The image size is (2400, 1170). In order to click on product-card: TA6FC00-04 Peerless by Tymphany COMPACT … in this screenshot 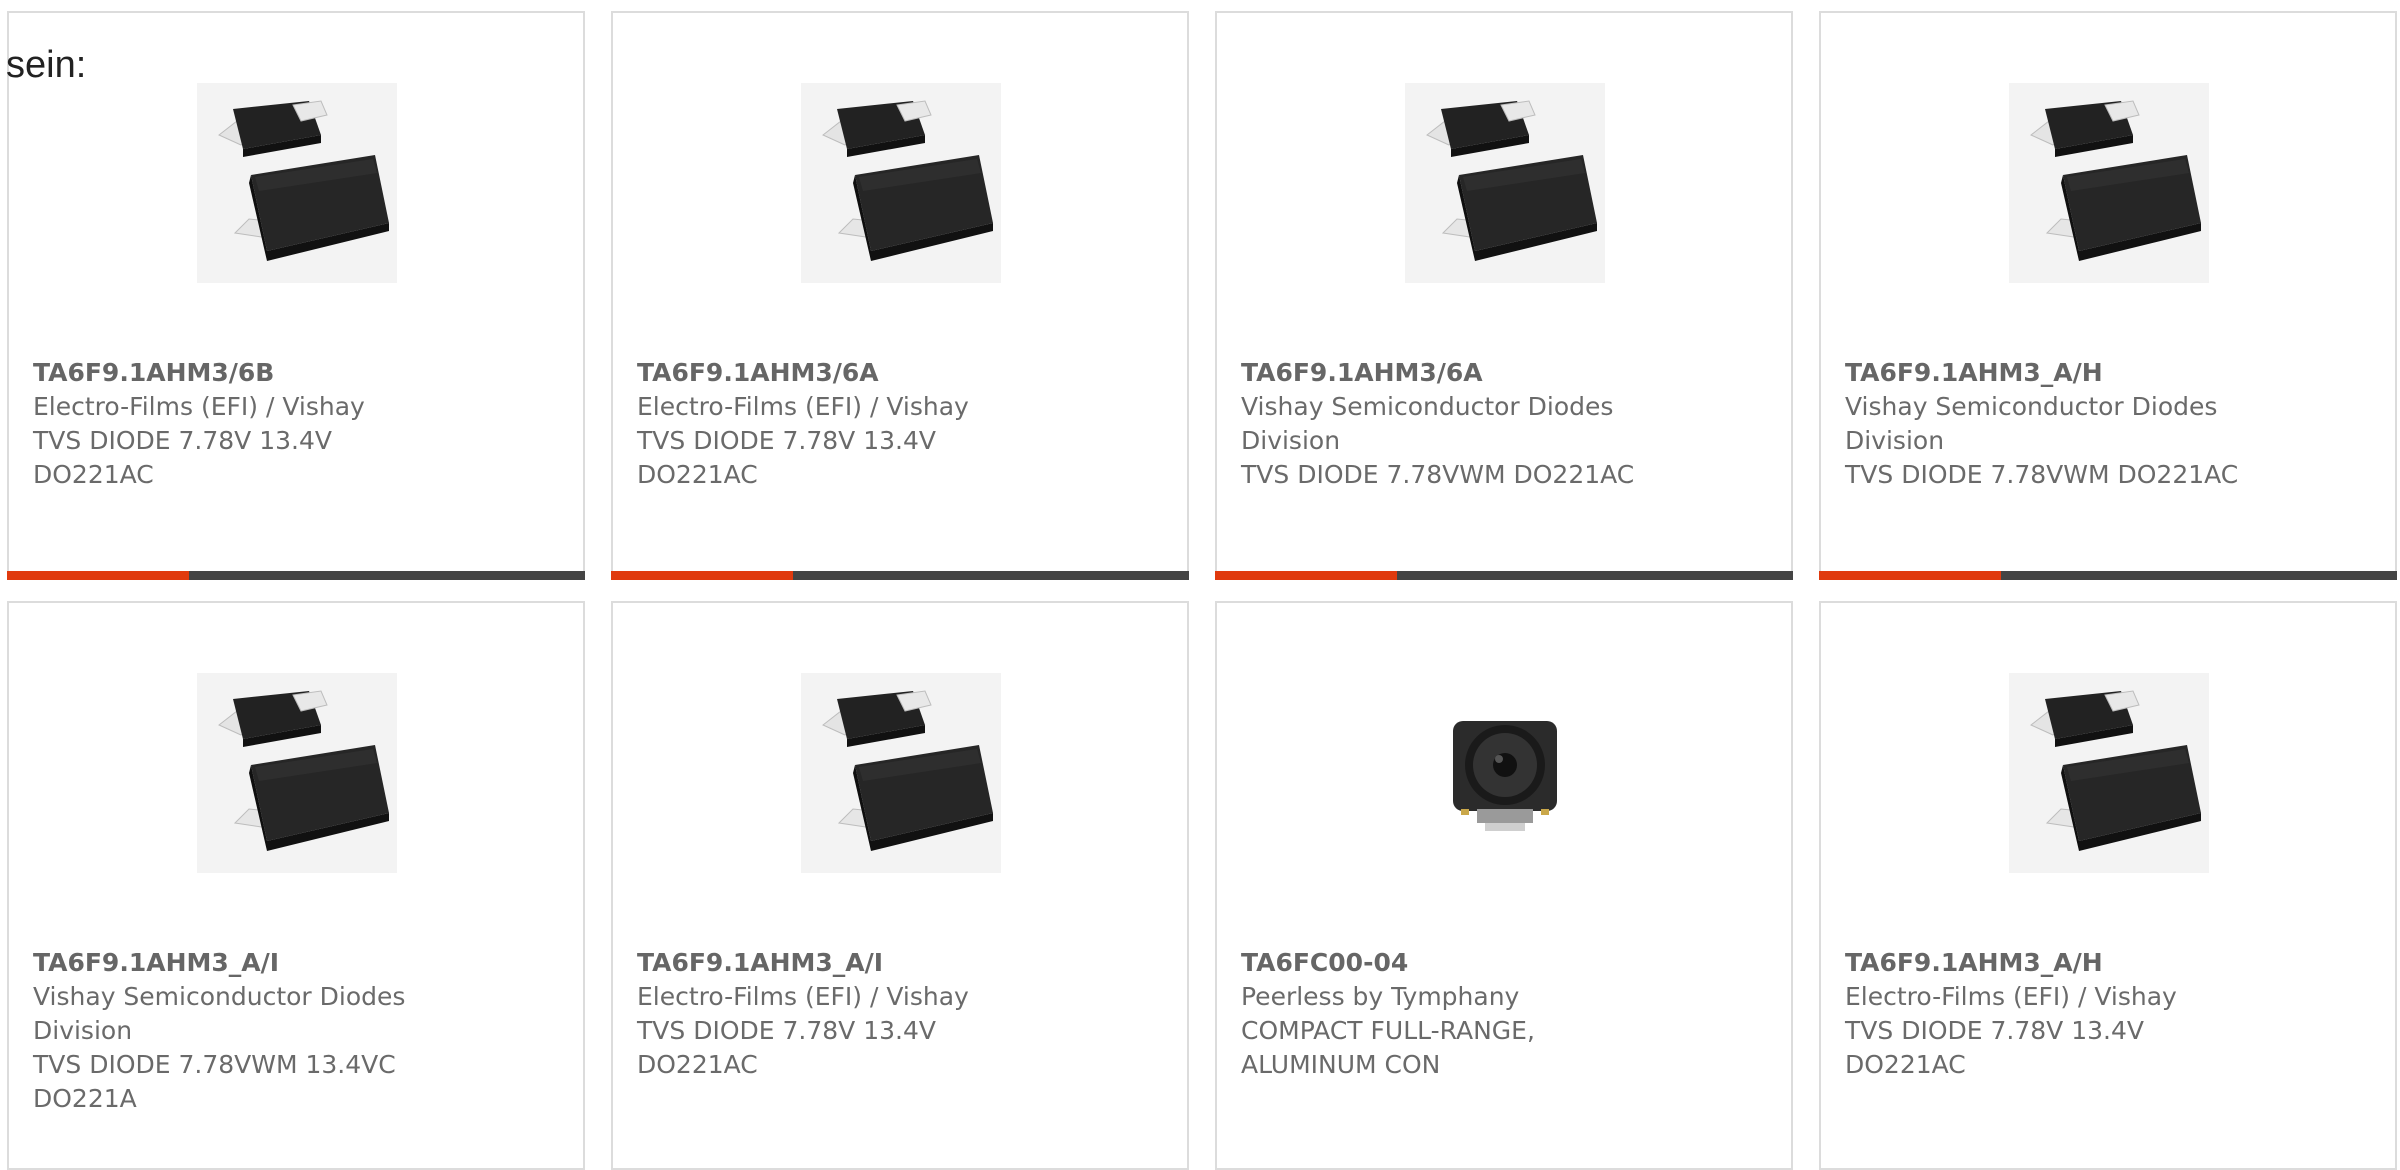, I will do `click(1504, 885)`.